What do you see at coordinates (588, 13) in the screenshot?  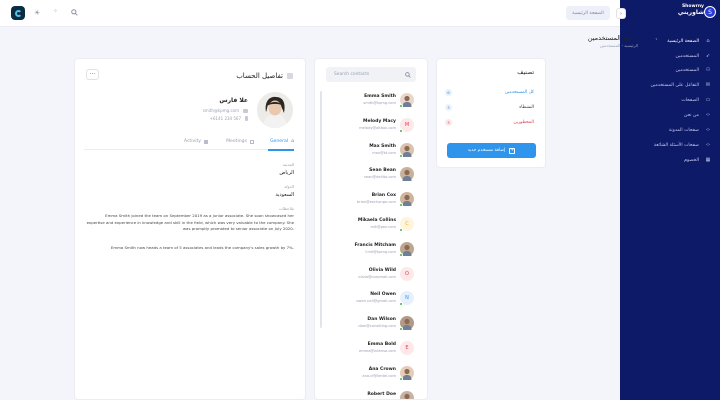 I see `home-breadcrumb-button: الصفحة الرئيسية` at bounding box center [588, 13].